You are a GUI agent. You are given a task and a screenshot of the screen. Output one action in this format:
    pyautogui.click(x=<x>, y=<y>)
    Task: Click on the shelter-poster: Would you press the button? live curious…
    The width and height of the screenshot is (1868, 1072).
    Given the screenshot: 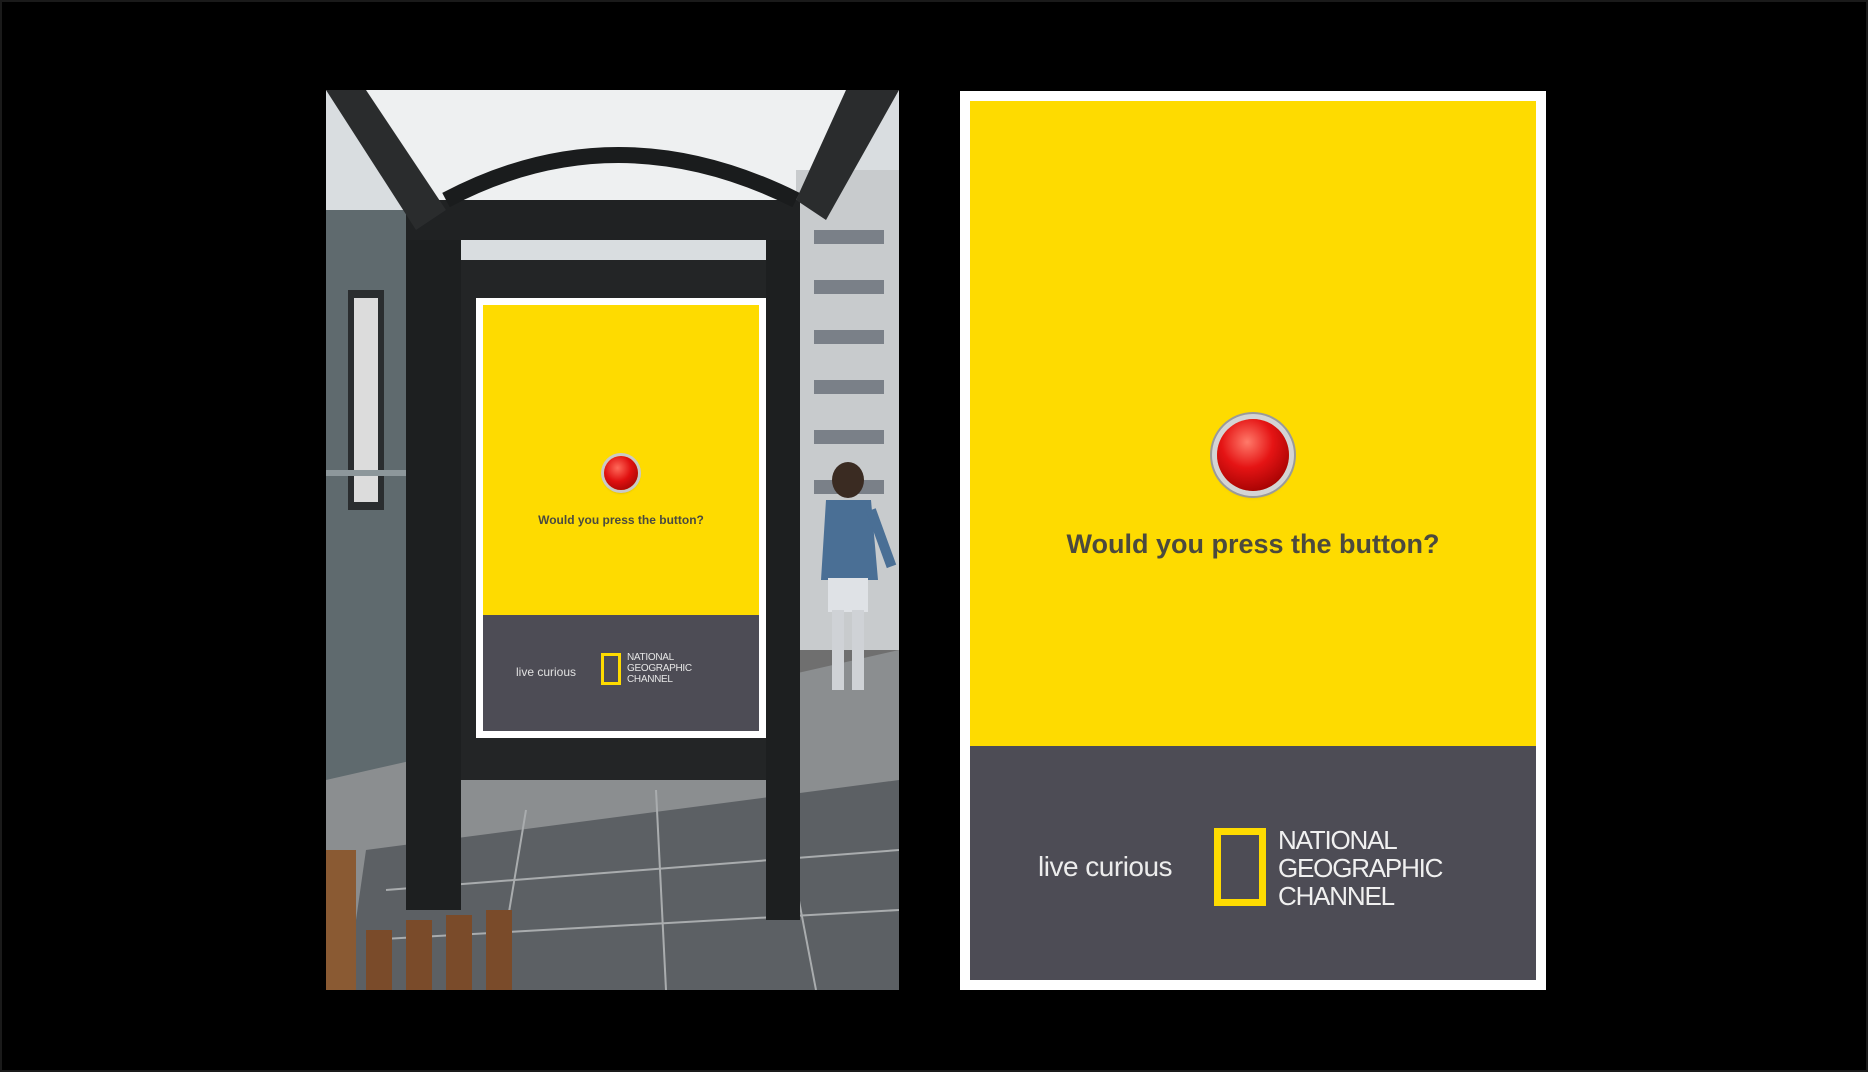 What is the action you would take?
    pyautogui.click(x=621, y=518)
    